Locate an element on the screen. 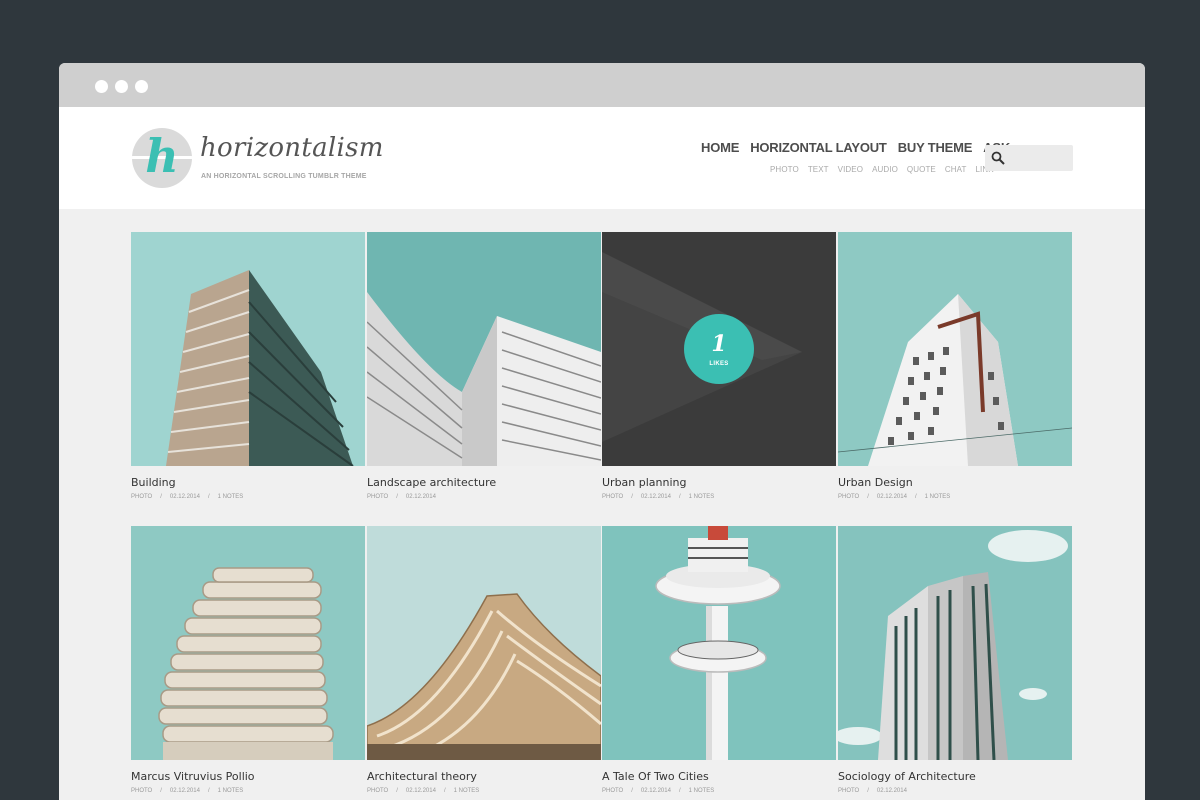  likes-label: LIKES is located at coordinates (719, 364).